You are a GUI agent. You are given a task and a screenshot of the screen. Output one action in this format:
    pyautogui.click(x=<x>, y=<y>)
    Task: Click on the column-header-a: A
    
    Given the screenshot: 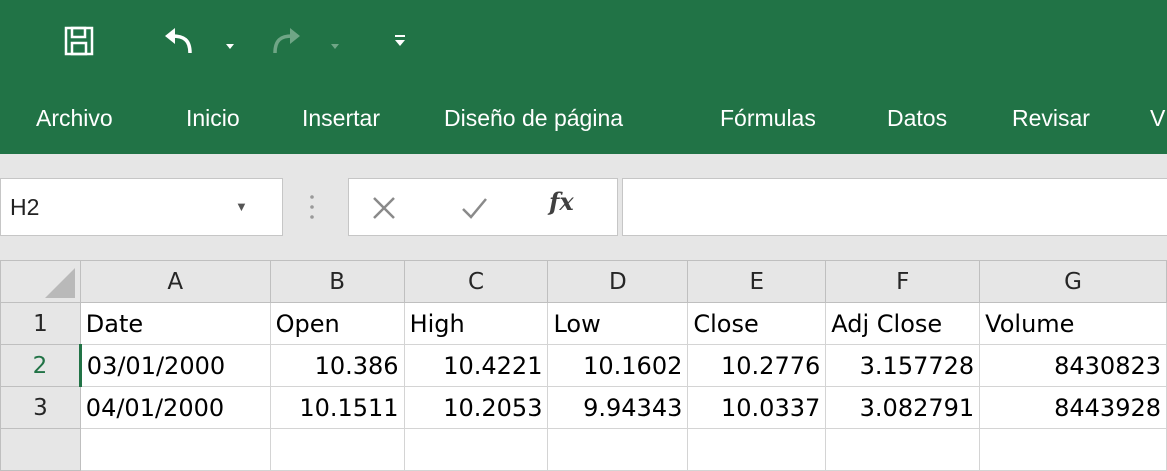 What is the action you would take?
    pyautogui.click(x=175, y=281)
    